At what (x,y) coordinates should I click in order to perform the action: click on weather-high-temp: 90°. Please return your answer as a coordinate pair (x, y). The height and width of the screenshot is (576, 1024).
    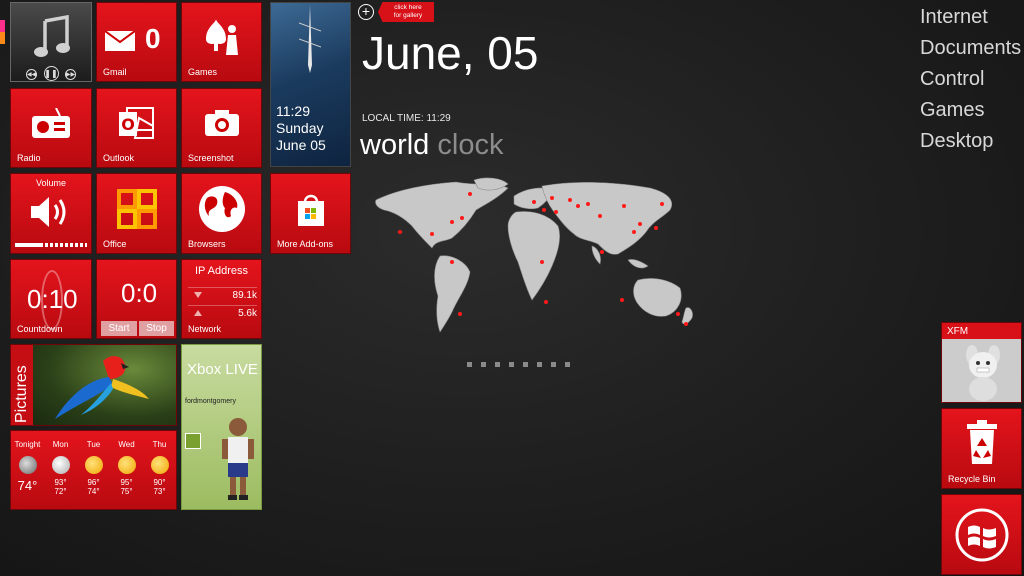
    Looking at the image, I should click on (159, 482).